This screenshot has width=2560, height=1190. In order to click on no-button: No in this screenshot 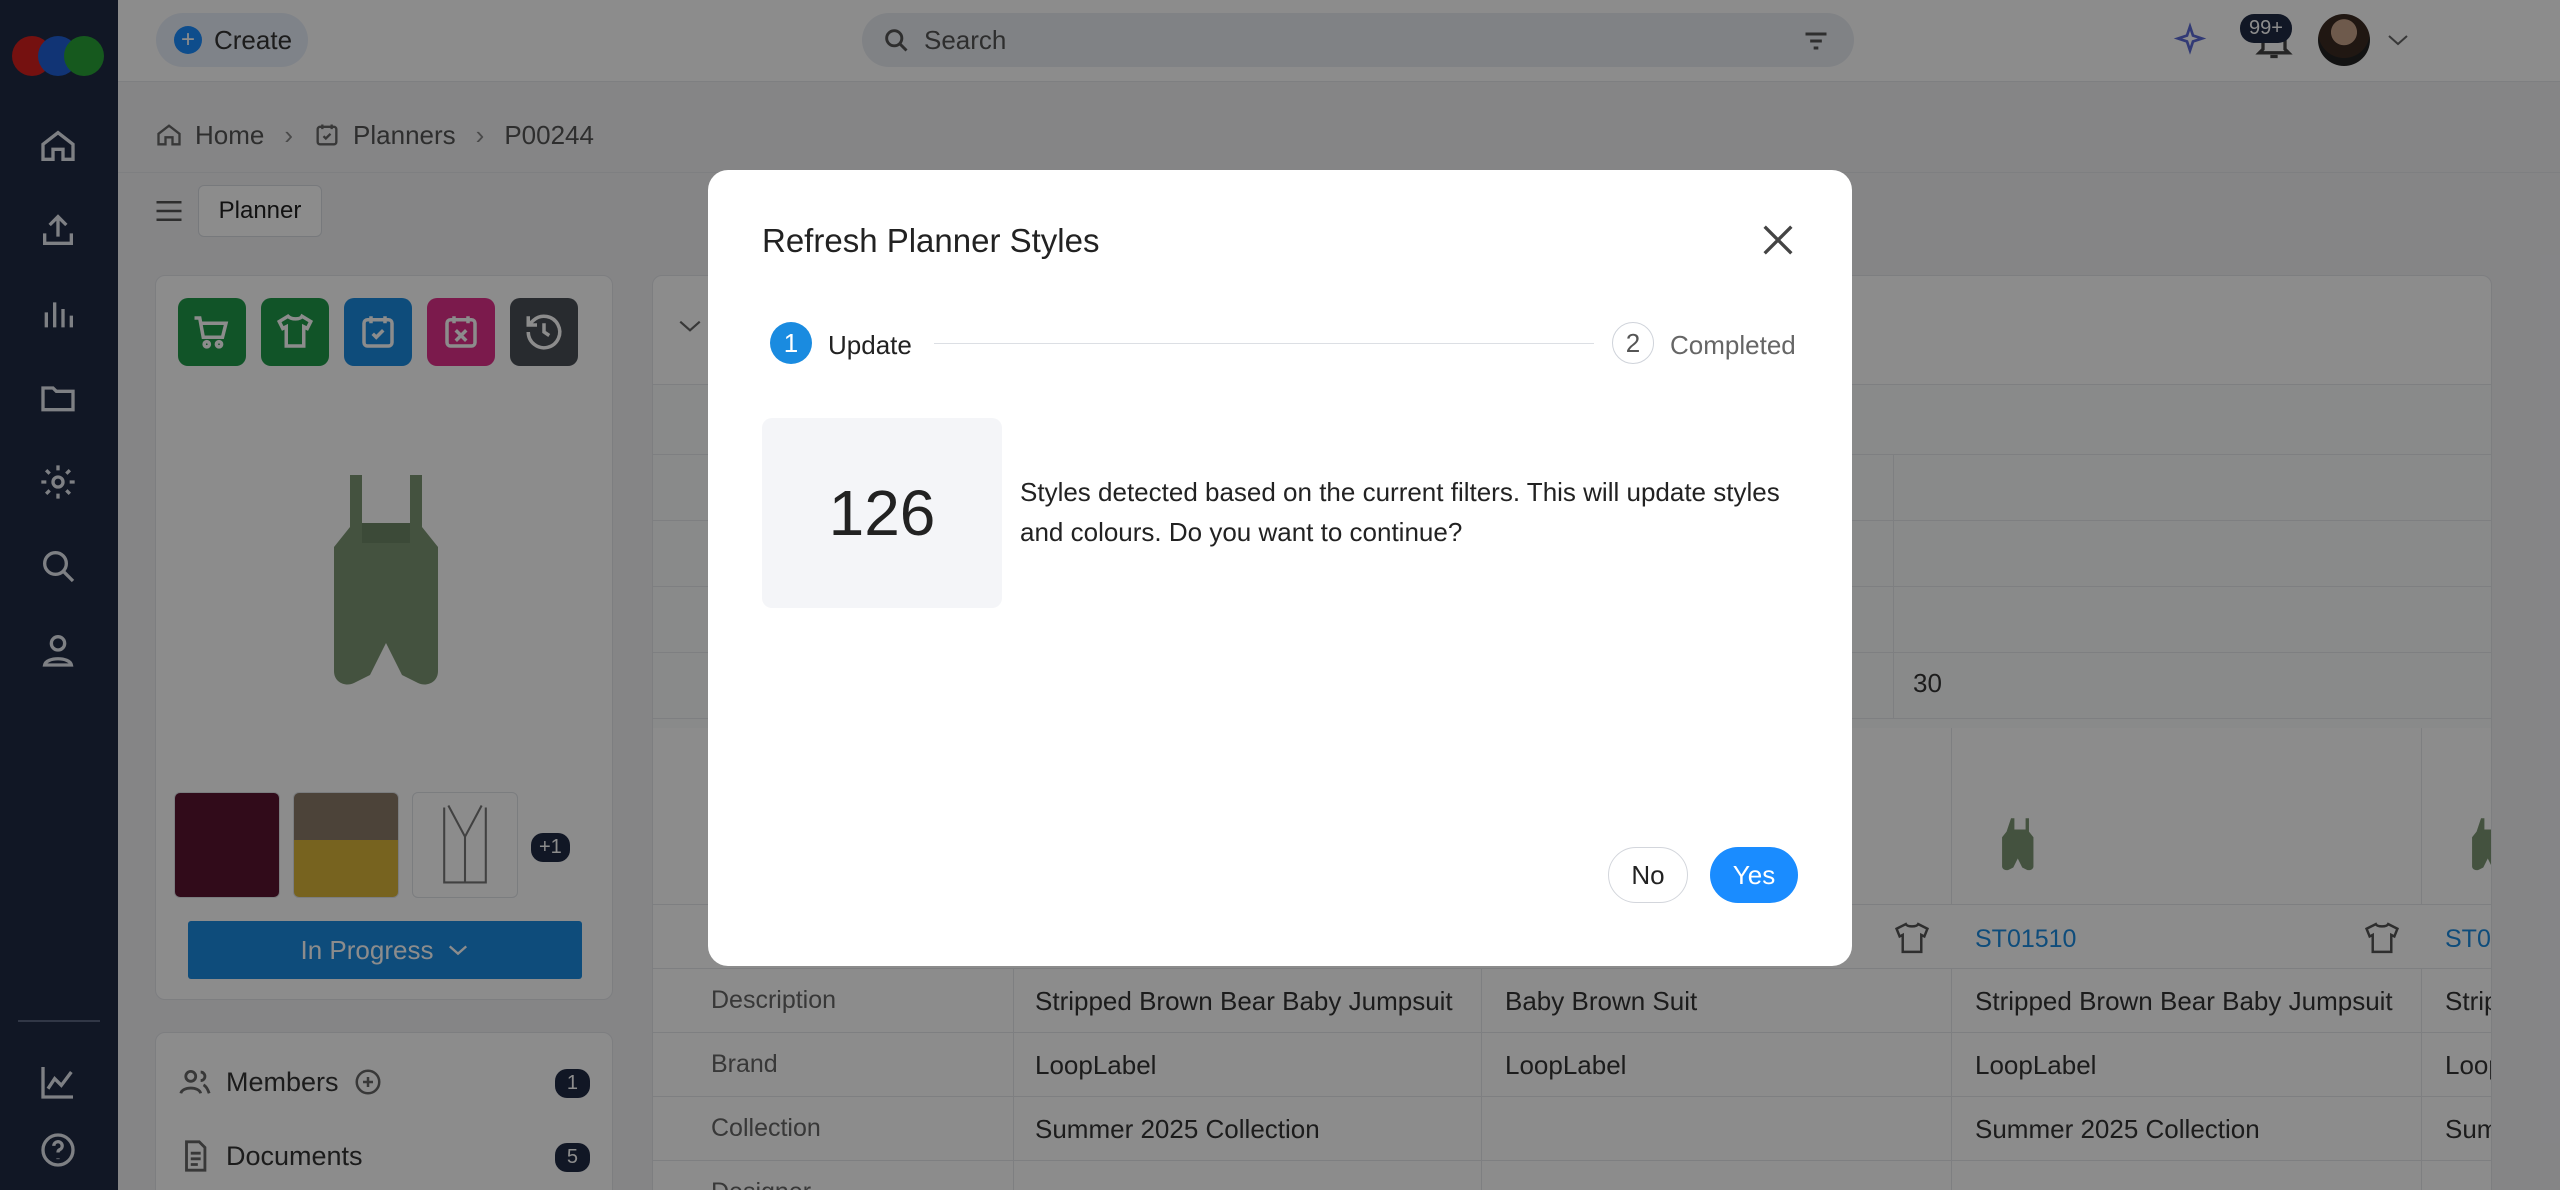, I will do `click(1648, 875)`.